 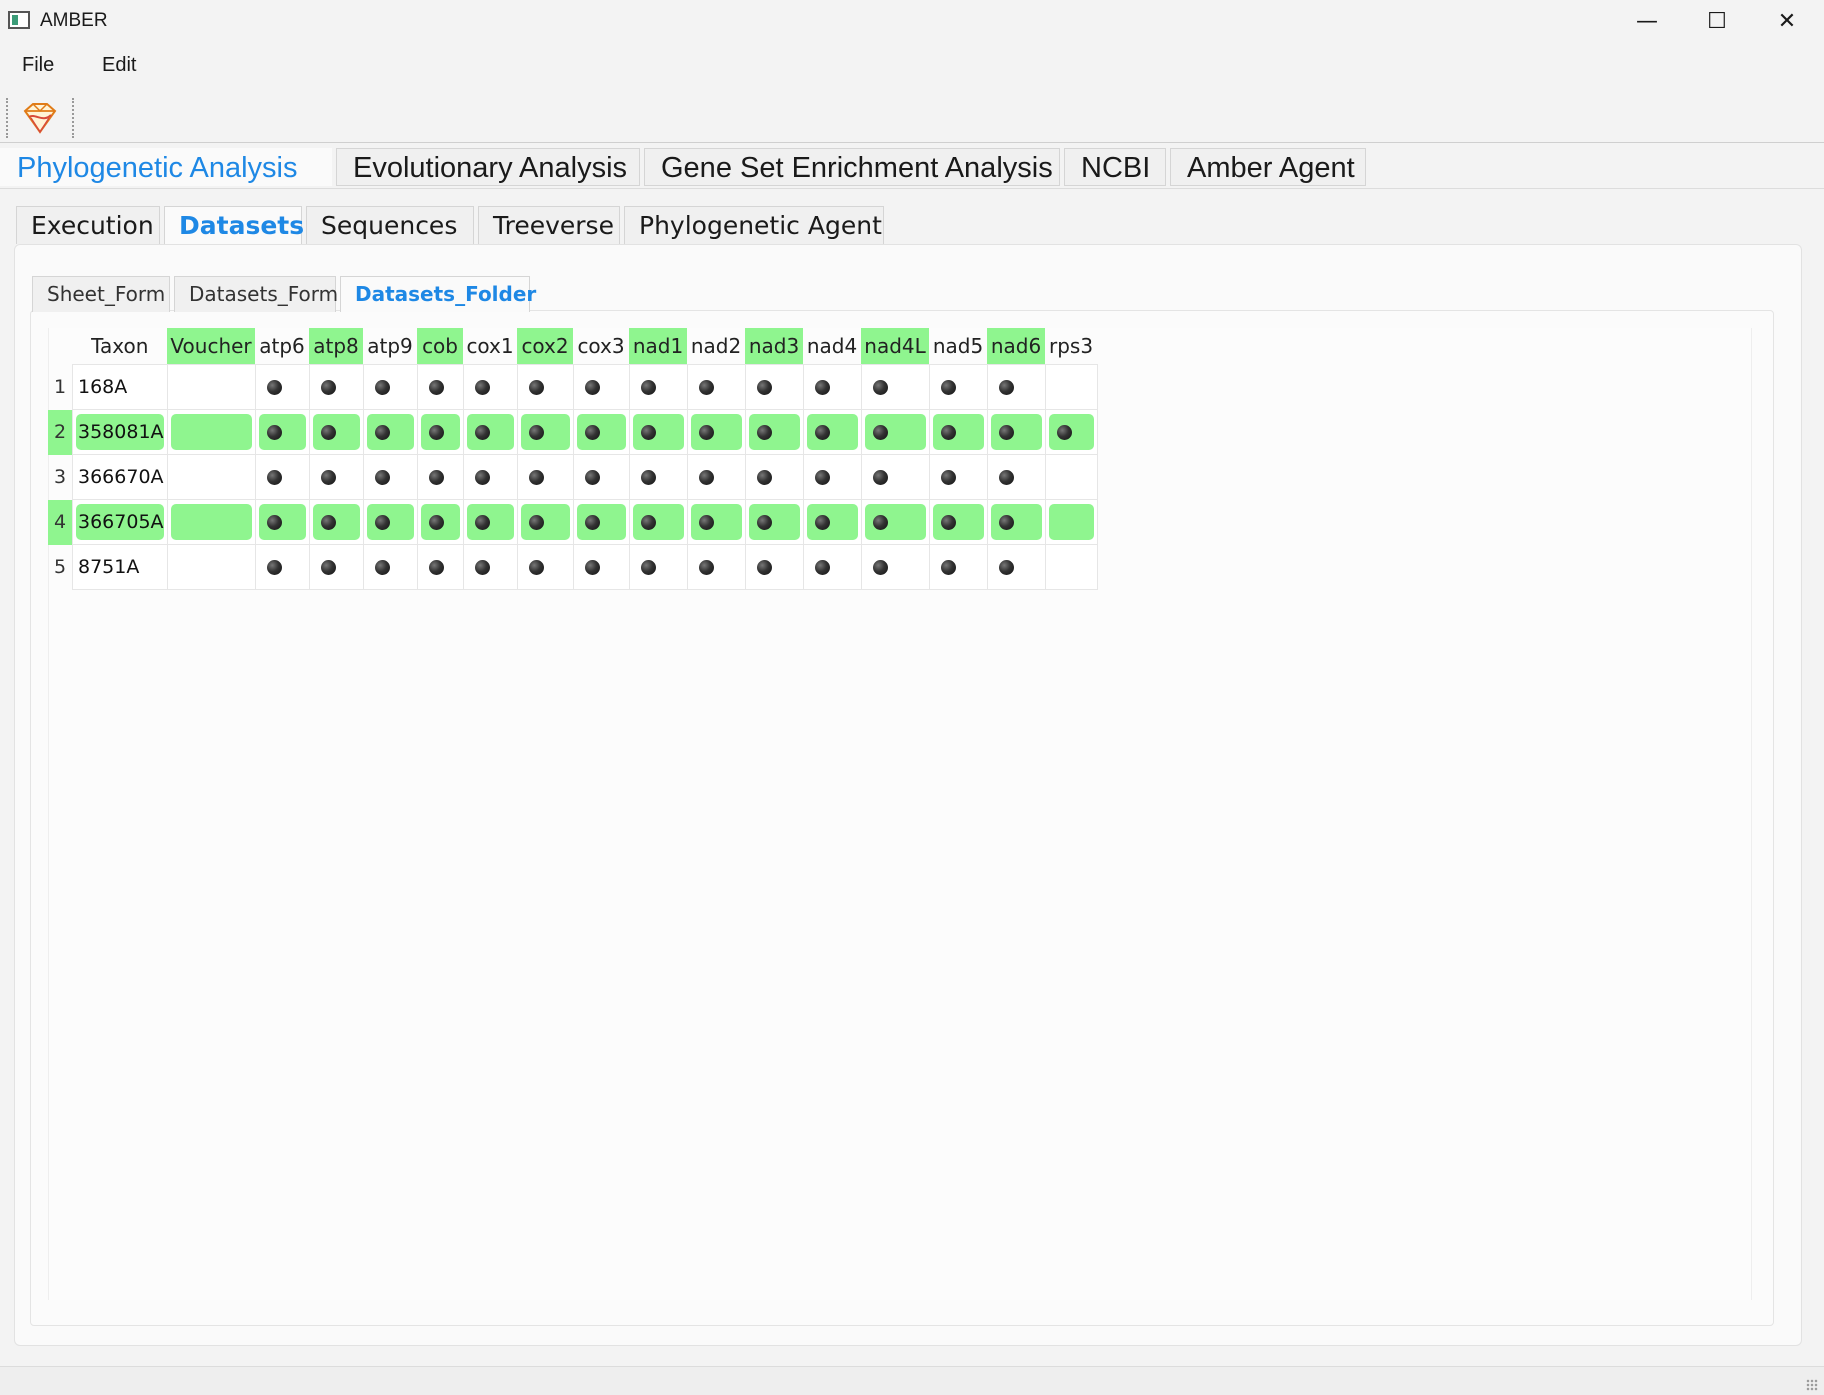 I want to click on taxon-cell: 8751A, so click(x=120, y=567).